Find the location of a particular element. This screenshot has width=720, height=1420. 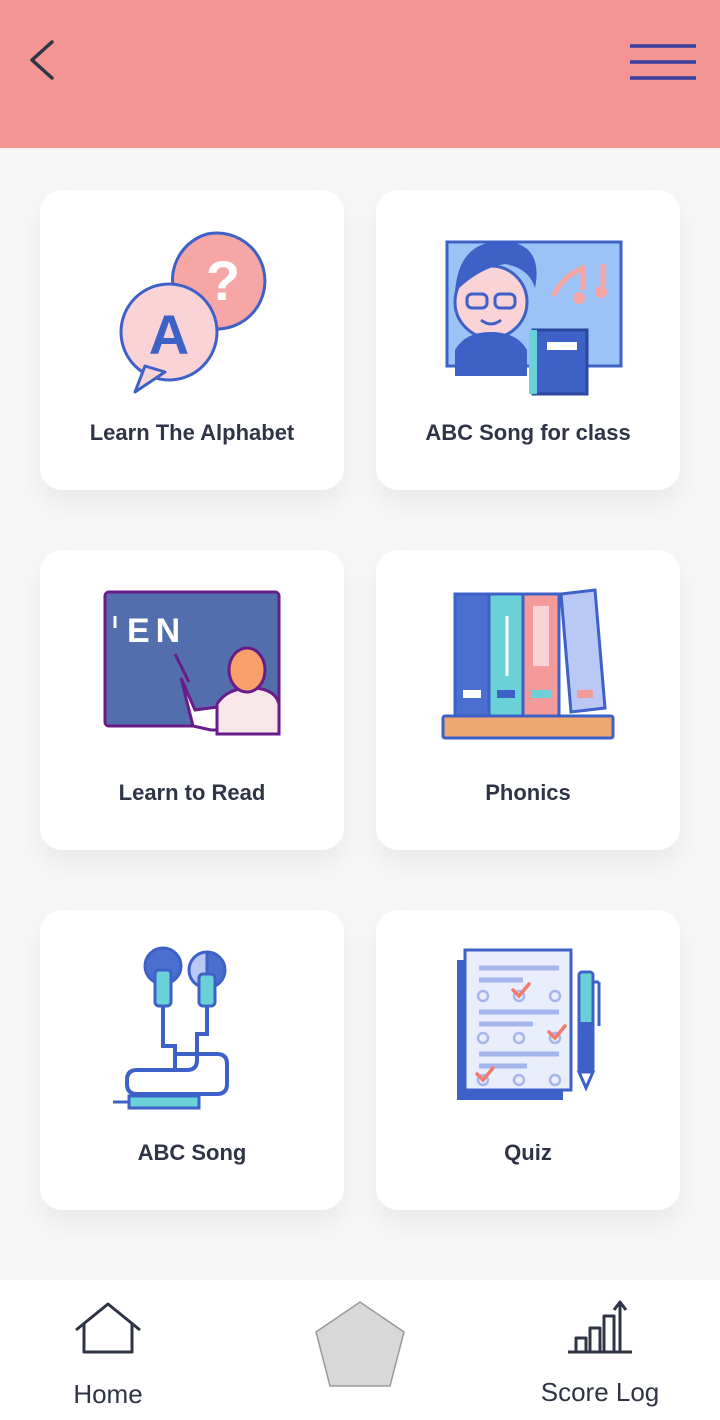

nav-center-button is located at coordinates (360, 1345).